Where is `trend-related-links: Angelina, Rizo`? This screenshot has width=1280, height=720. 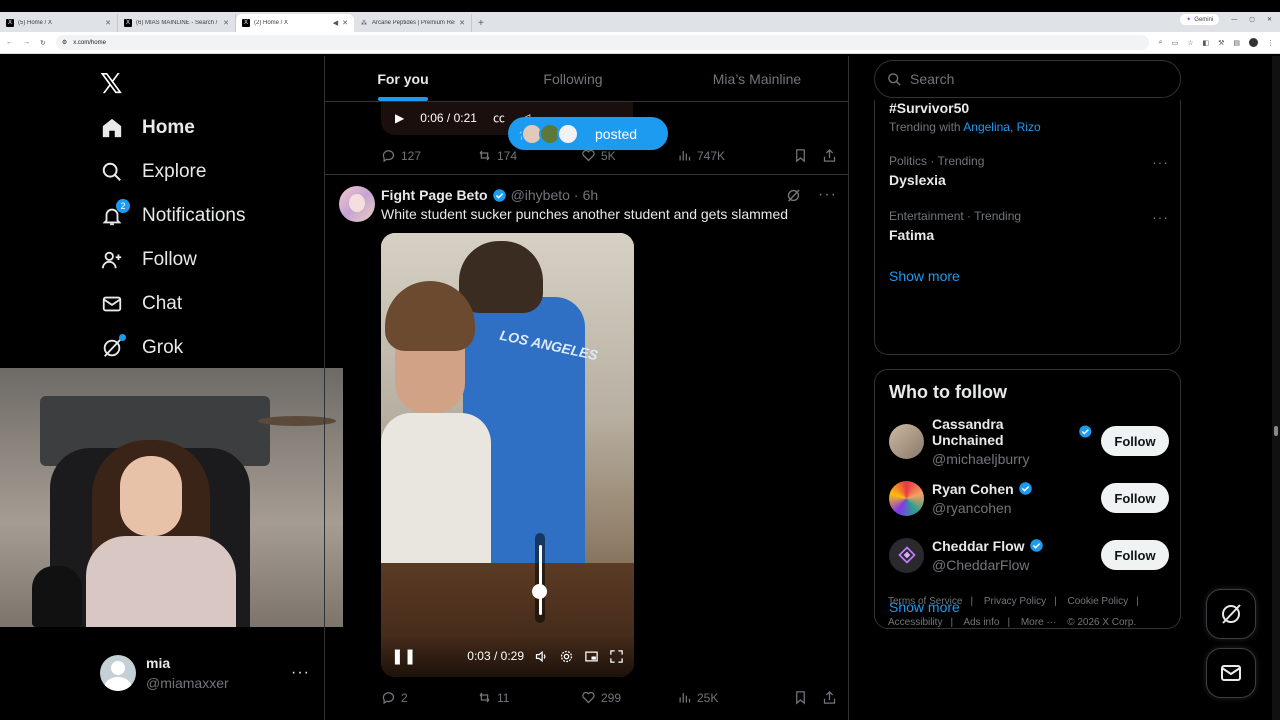
trend-related-links: Angelina, Rizo is located at coordinates (1001, 127).